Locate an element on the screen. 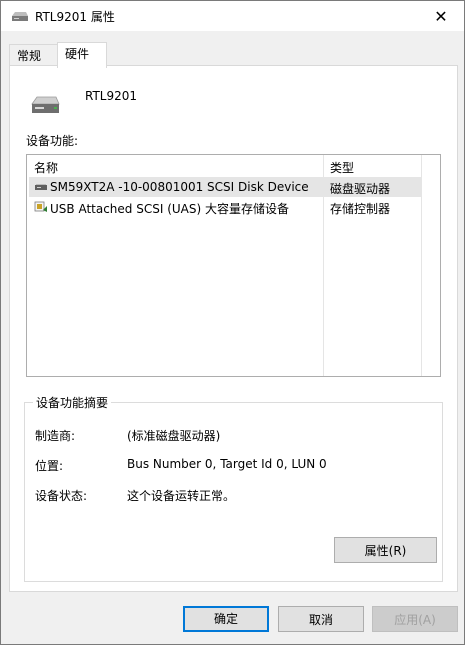  list-item: USB Attached SCSI (UAS) 大容量存储设备 存储控制器 is located at coordinates (225, 207).